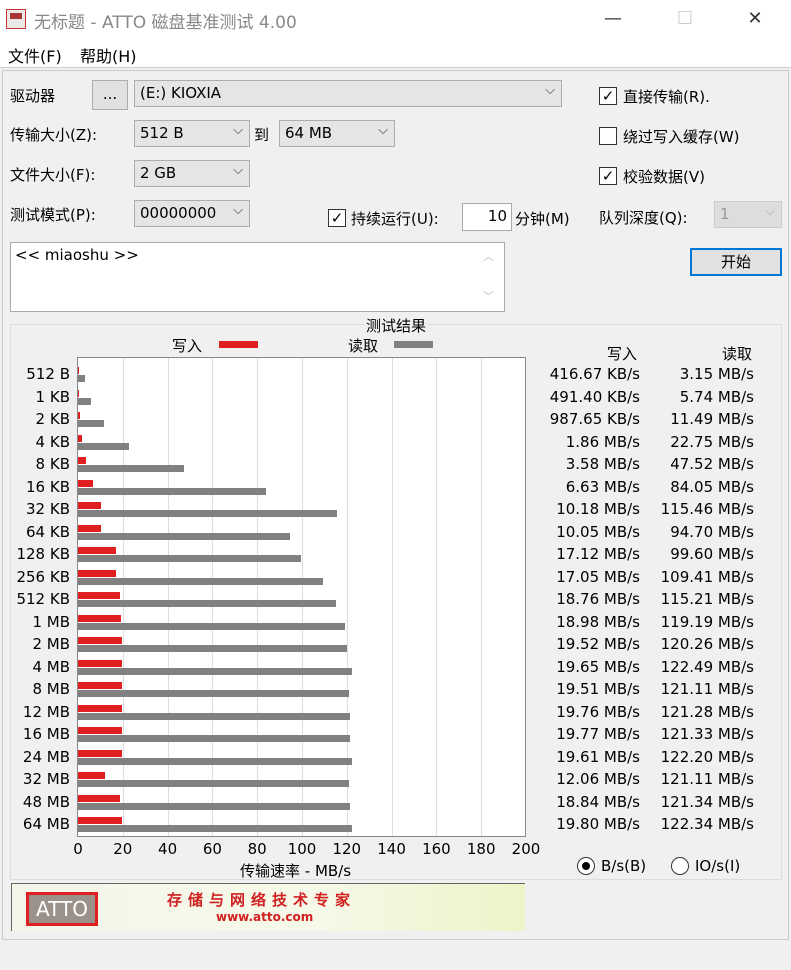 The height and width of the screenshot is (970, 791). Describe the element at coordinates (613, 19) in the screenshot. I see `minimize-button: —` at that location.